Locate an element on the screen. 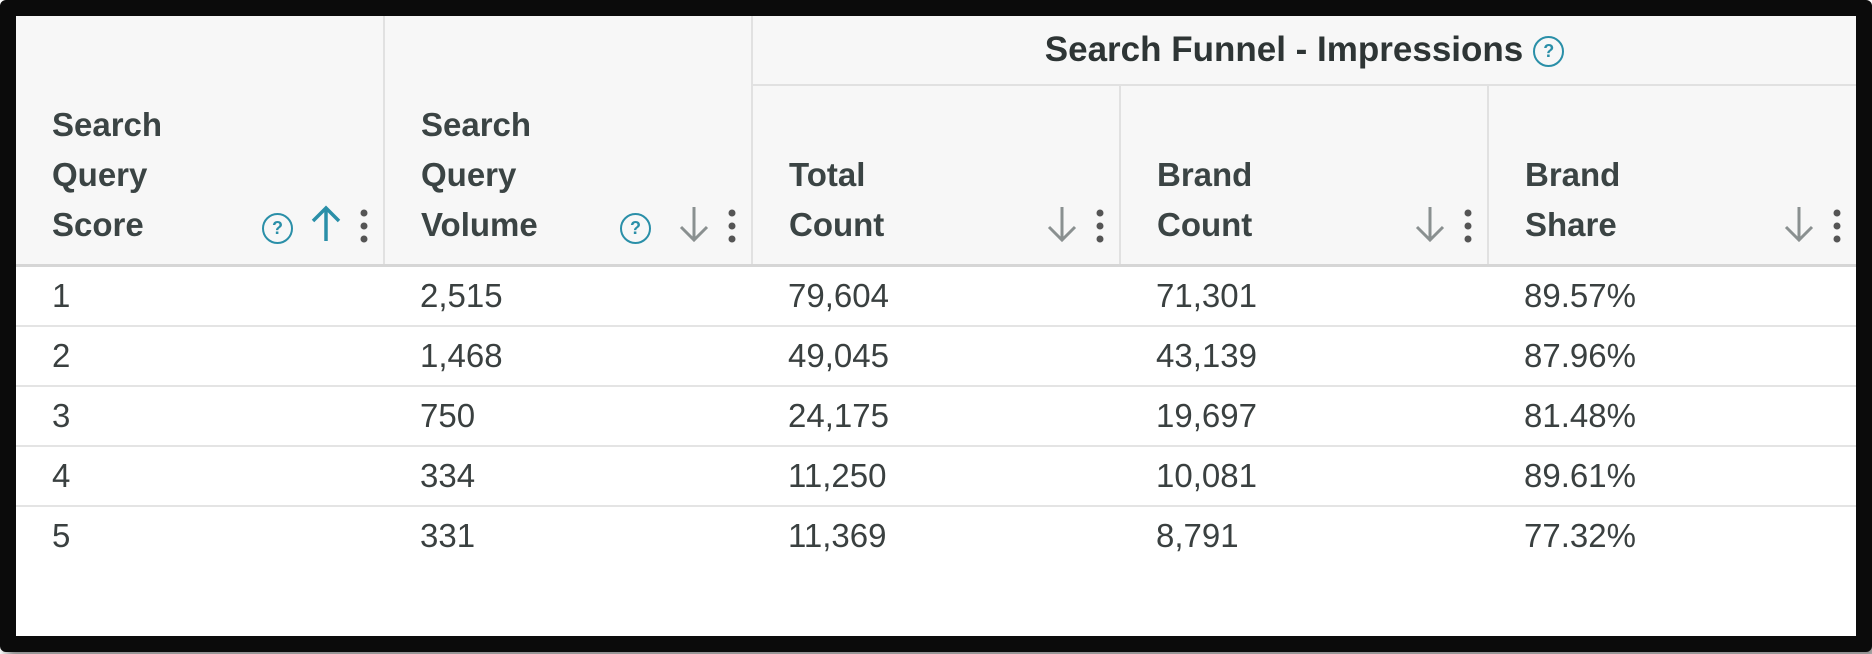 The width and height of the screenshot is (1872, 654). column-label: Search Query Score is located at coordinates (107, 174).